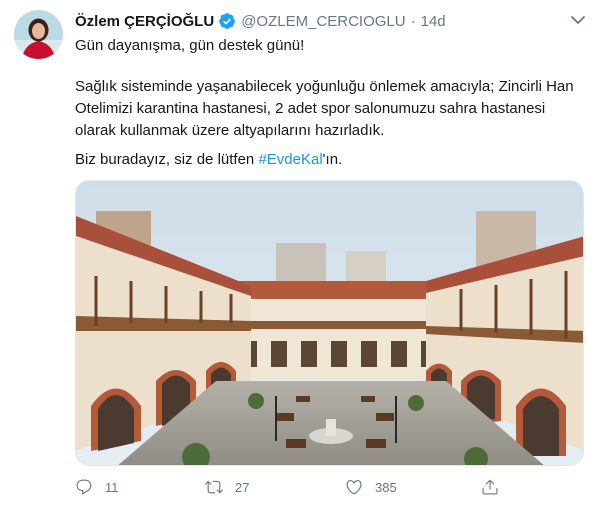 The height and width of the screenshot is (506, 598). I want to click on tweet-text-suffix: 'ın., so click(332, 159).